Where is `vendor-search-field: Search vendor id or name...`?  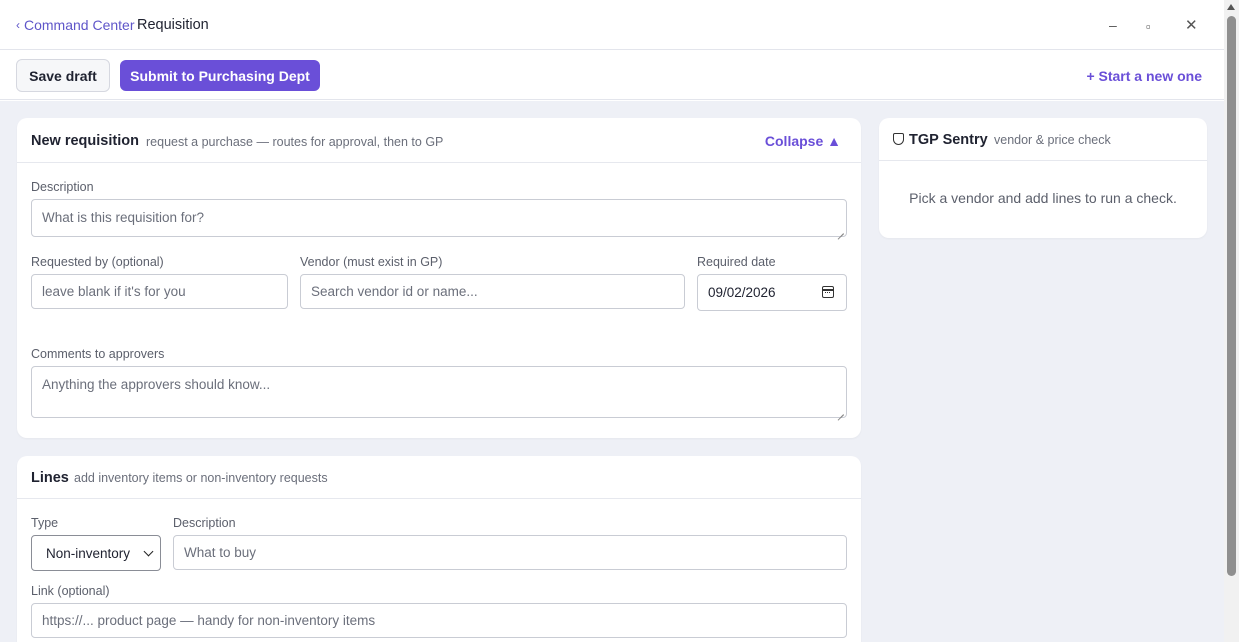 vendor-search-field: Search vendor id or name... is located at coordinates (492, 291).